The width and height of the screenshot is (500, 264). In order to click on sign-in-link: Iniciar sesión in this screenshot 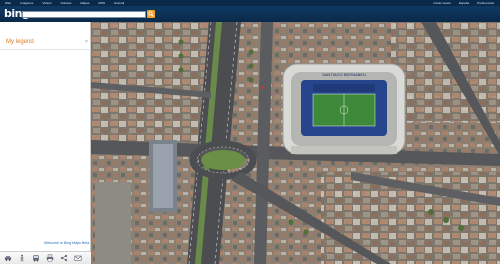, I will do `click(442, 3)`.